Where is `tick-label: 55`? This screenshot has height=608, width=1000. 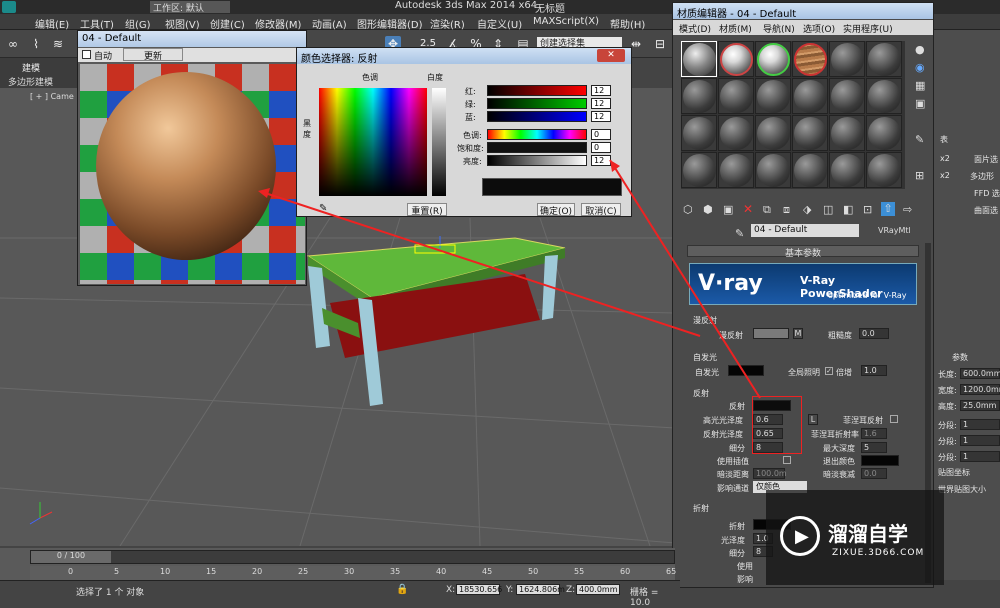
tick-label: 55 is located at coordinates (579, 571).